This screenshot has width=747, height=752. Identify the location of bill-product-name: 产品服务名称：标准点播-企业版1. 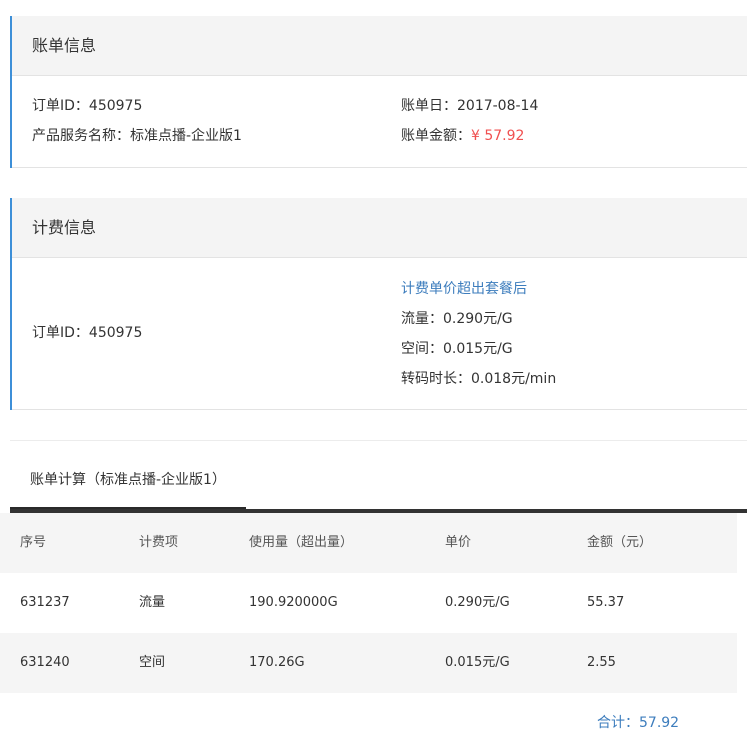
(137, 136).